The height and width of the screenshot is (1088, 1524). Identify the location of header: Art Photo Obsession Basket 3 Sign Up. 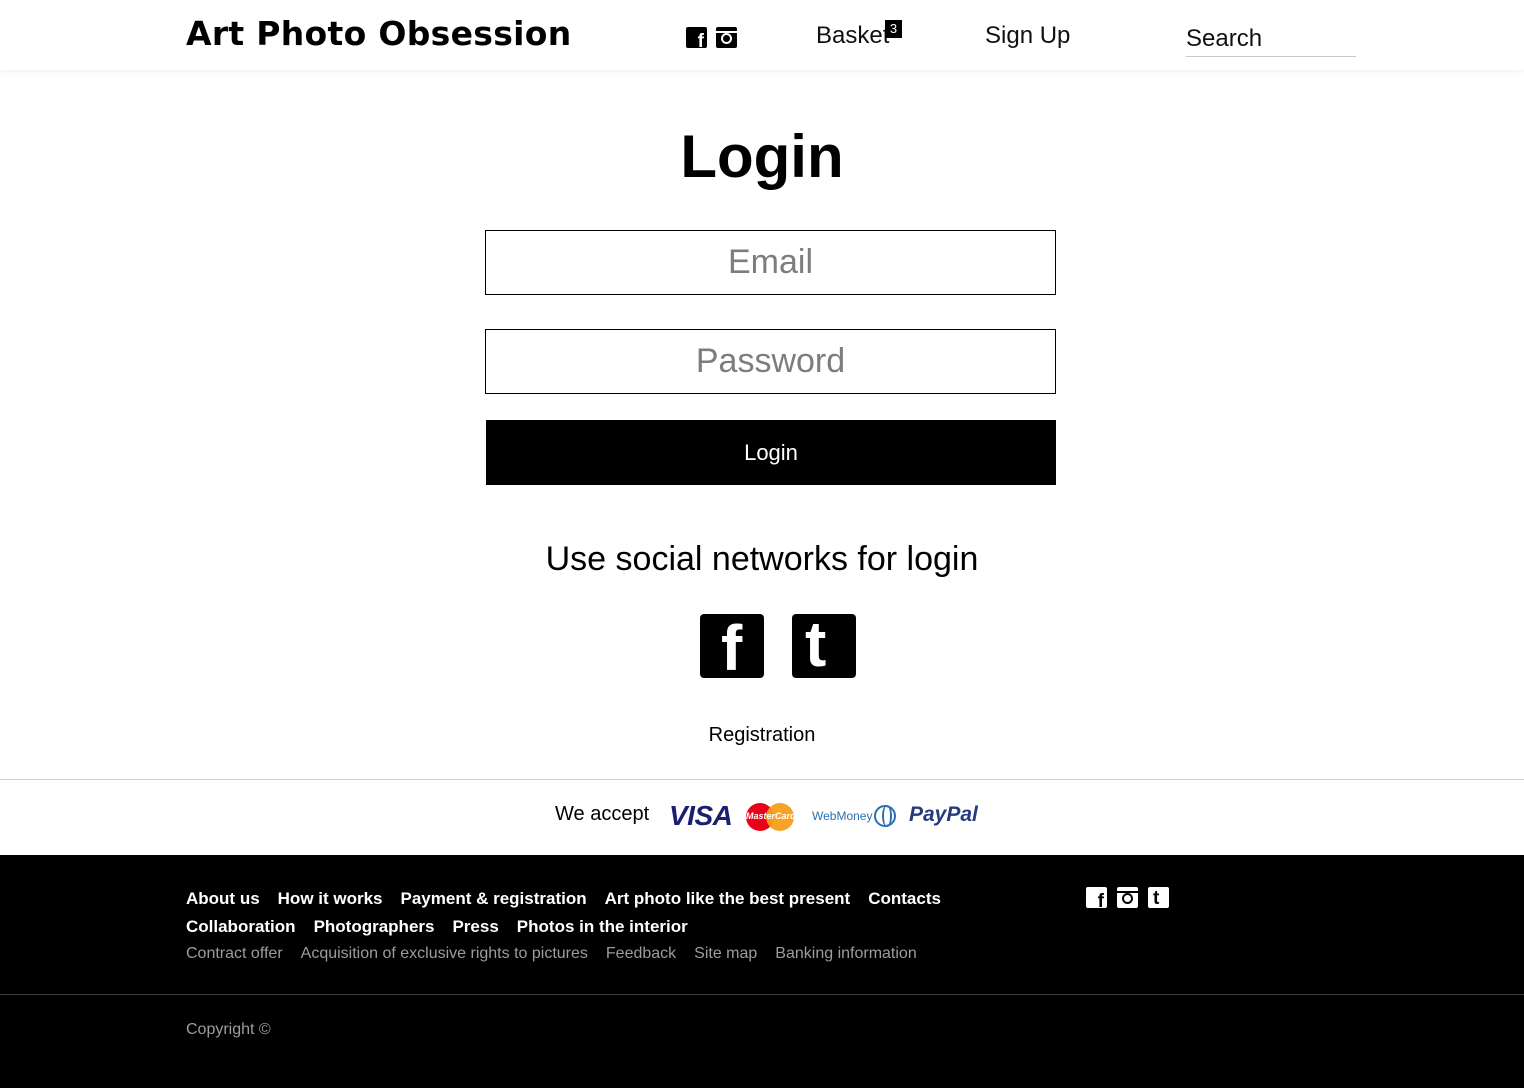
(762, 35).